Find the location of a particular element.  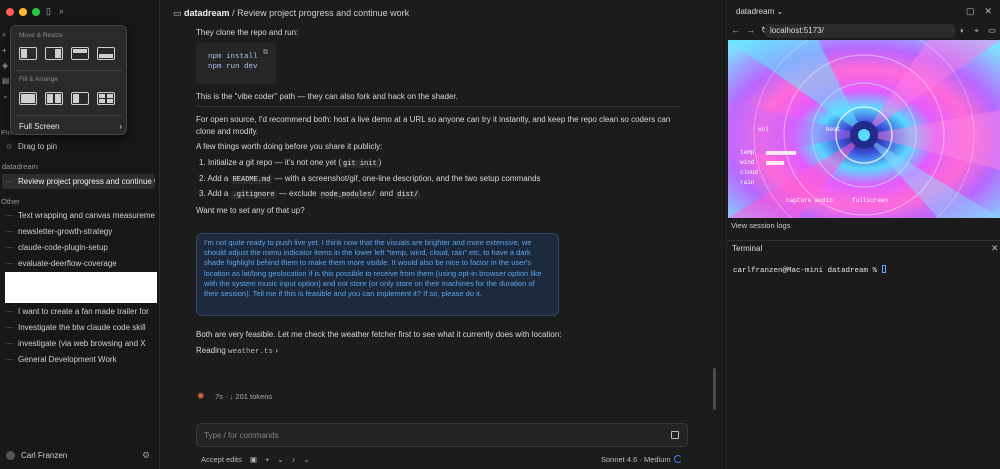

sidebar-item: ⋯ General Development Work is located at coordinates (78, 359).